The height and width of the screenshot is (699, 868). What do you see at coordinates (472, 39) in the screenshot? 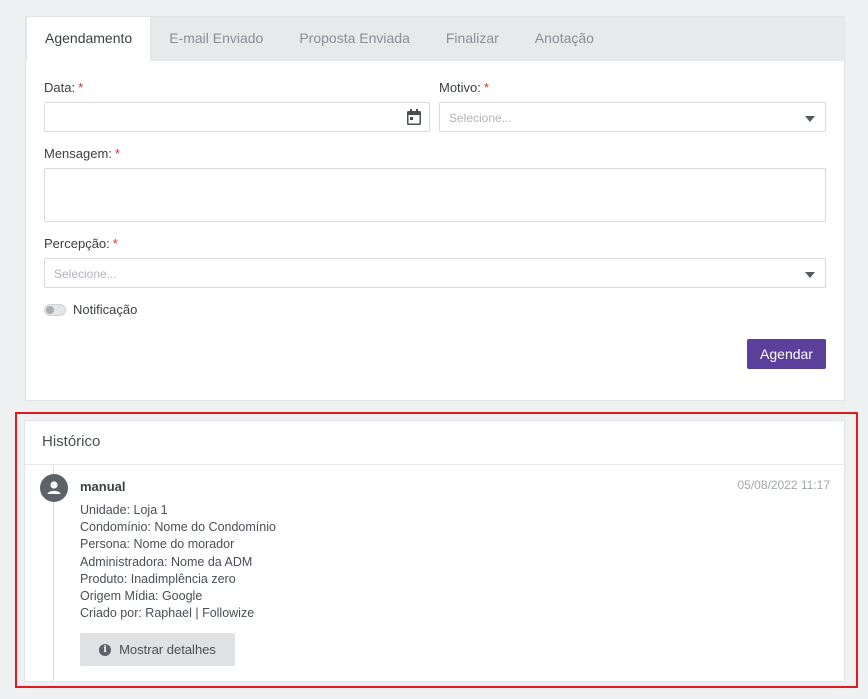
I see `tab-finalizar: Finalizar` at bounding box center [472, 39].